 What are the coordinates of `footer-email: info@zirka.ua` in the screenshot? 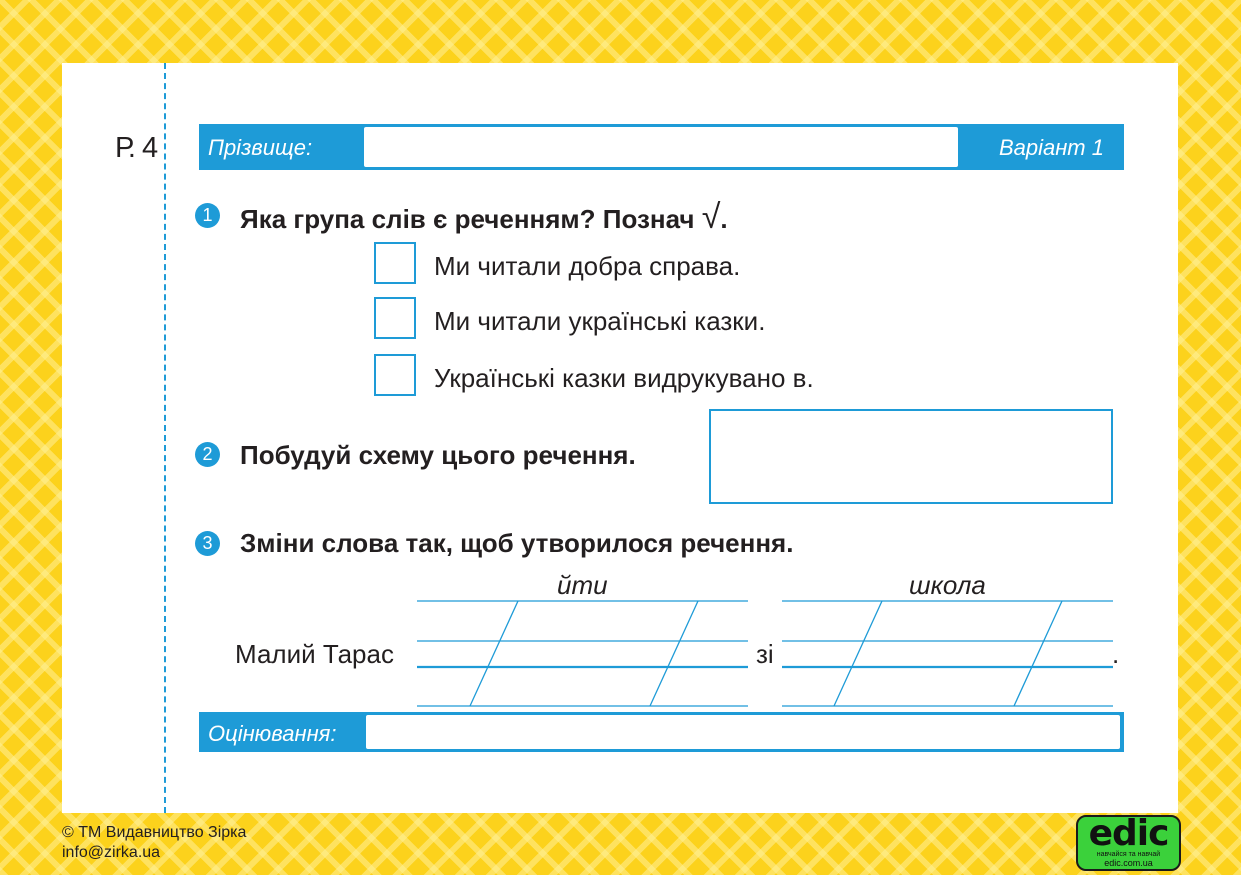 It's located at (111, 852).